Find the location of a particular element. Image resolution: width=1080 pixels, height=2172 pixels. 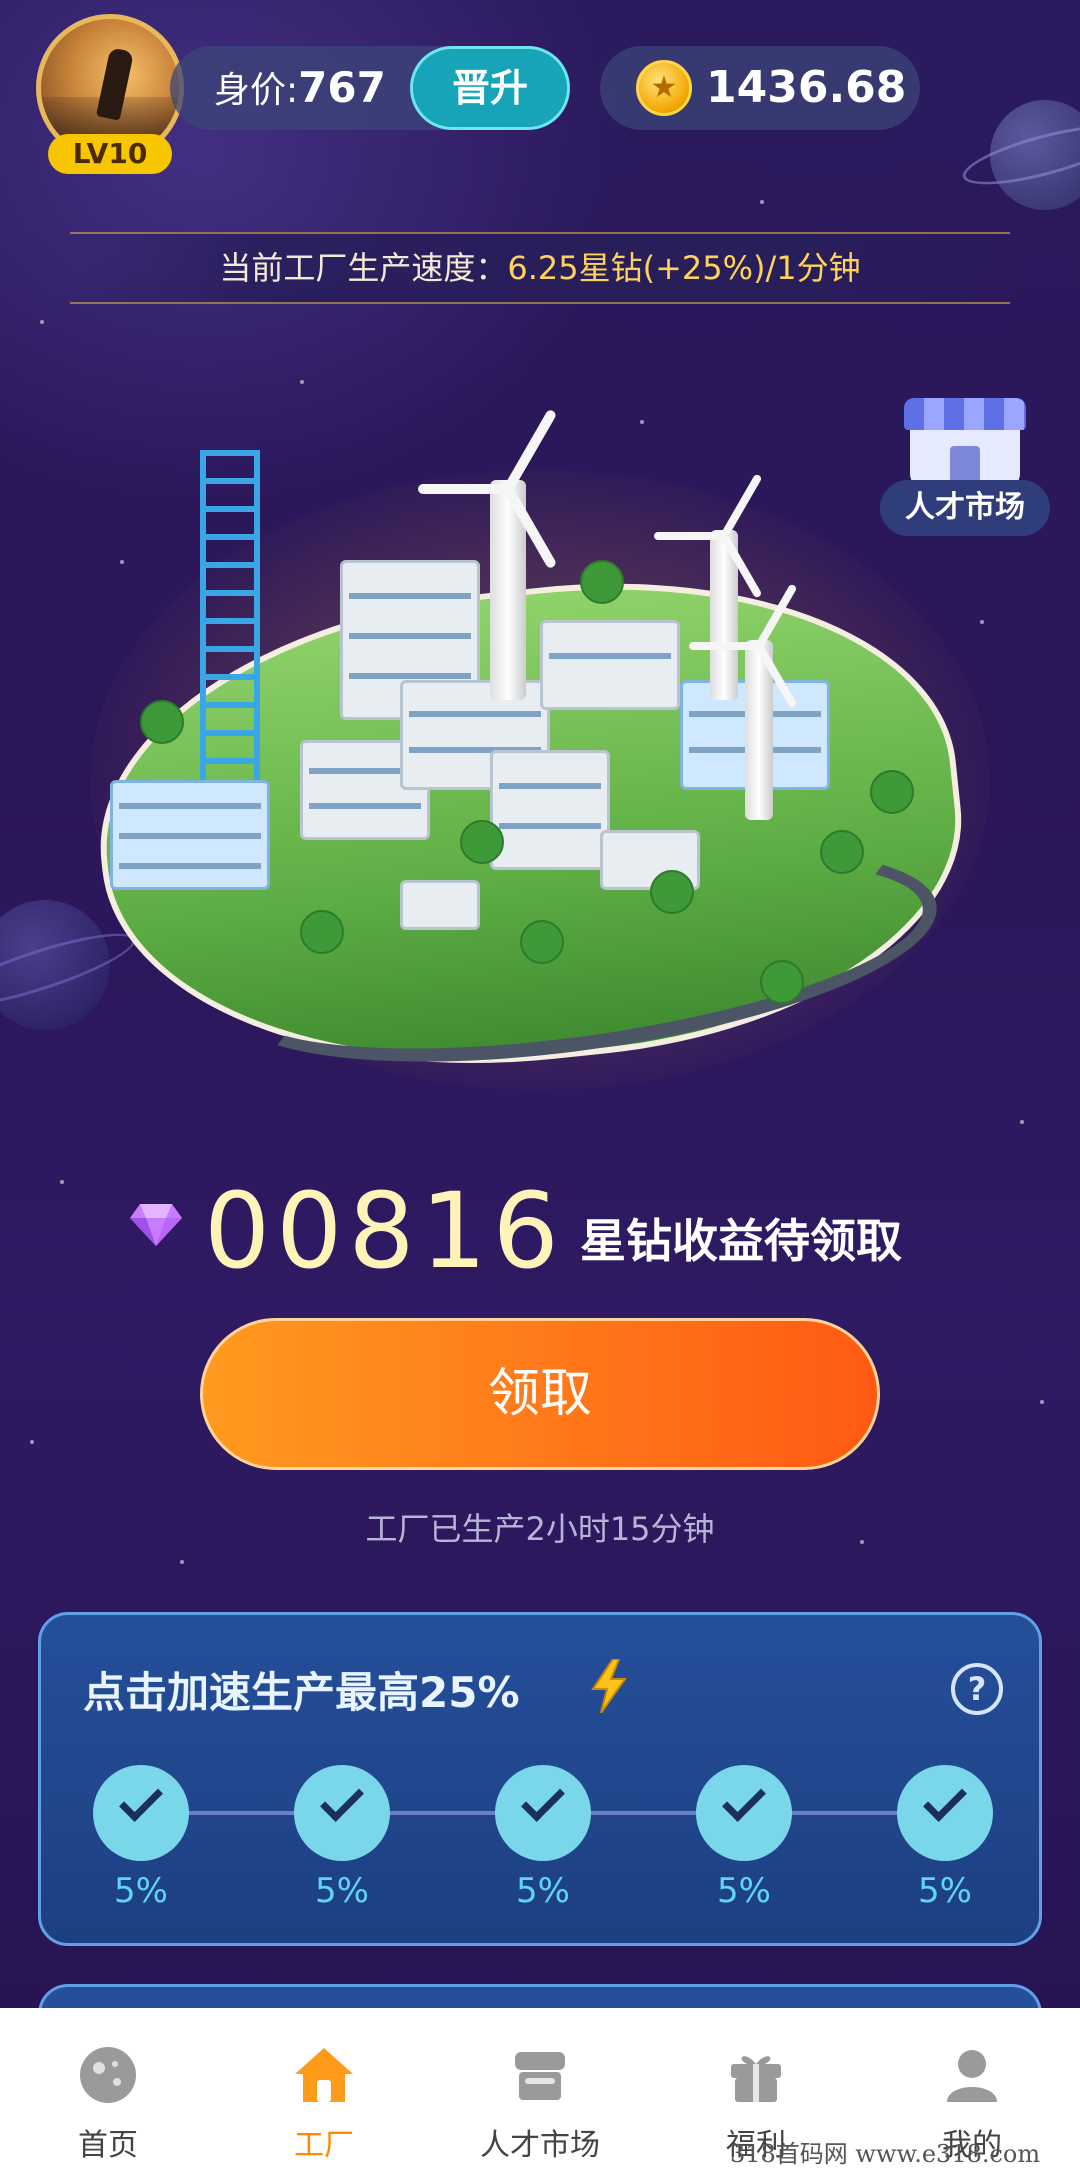

worth-pill: 身价:767 晋升 is located at coordinates (370, 88).